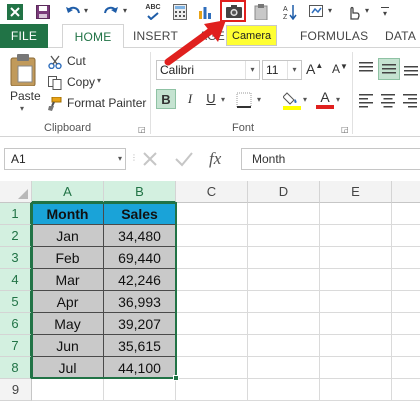 This screenshot has height=401, width=420. I want to click on borders-button, so click(244, 102).